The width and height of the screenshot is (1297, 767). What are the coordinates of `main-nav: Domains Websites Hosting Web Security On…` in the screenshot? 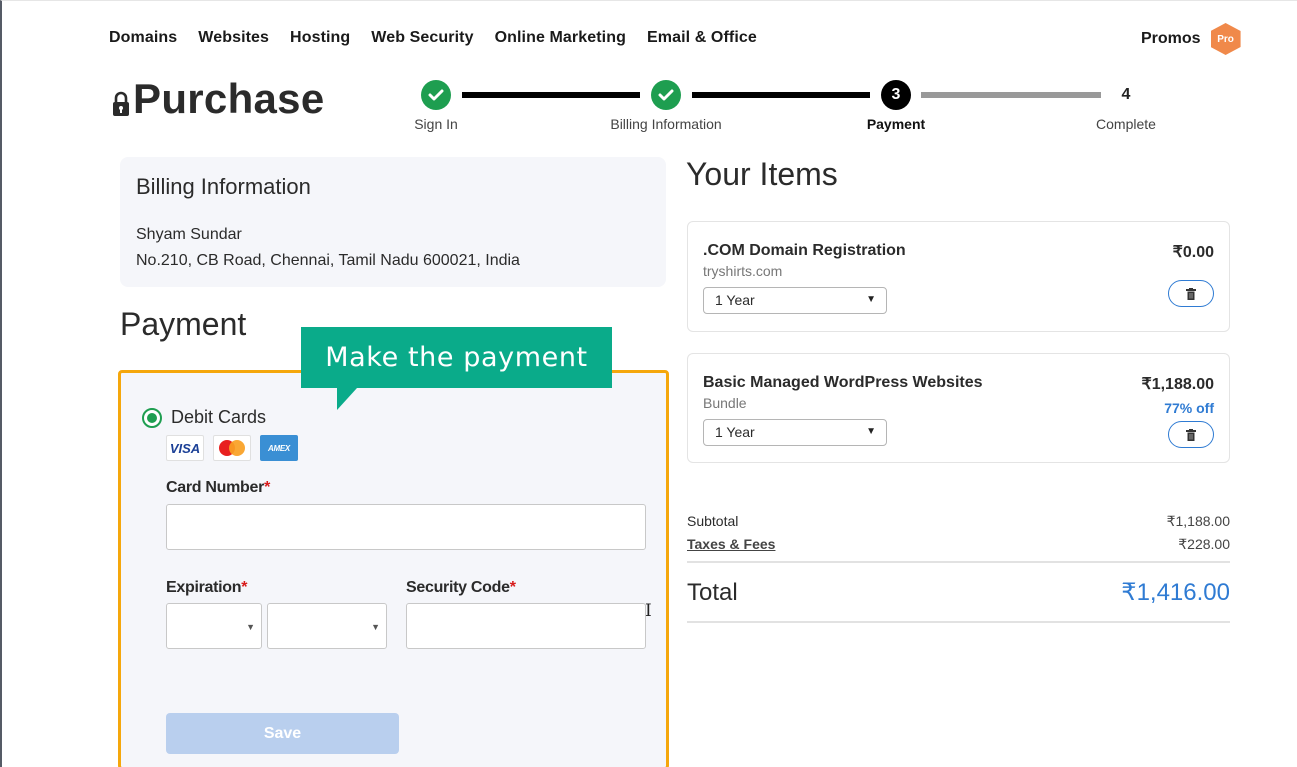 It's located at (443, 38).